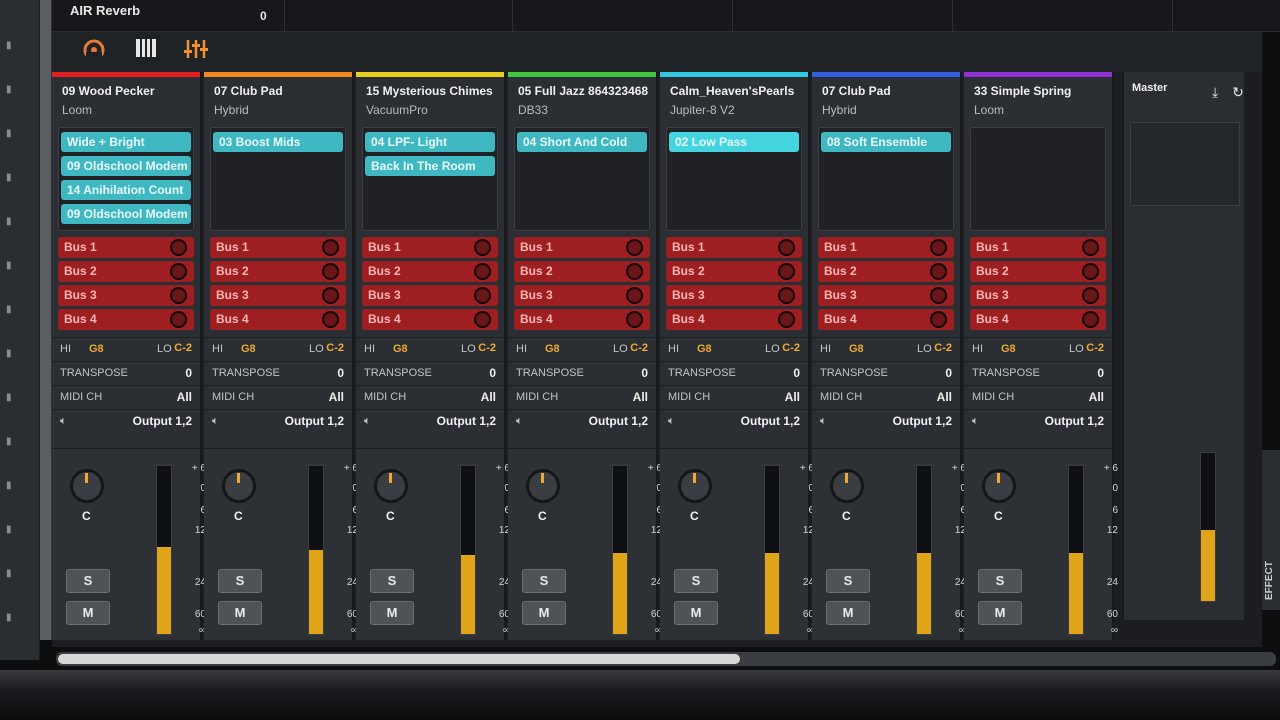 The height and width of the screenshot is (720, 1280). I want to click on preset-slot: Wide + Bright, so click(126, 142).